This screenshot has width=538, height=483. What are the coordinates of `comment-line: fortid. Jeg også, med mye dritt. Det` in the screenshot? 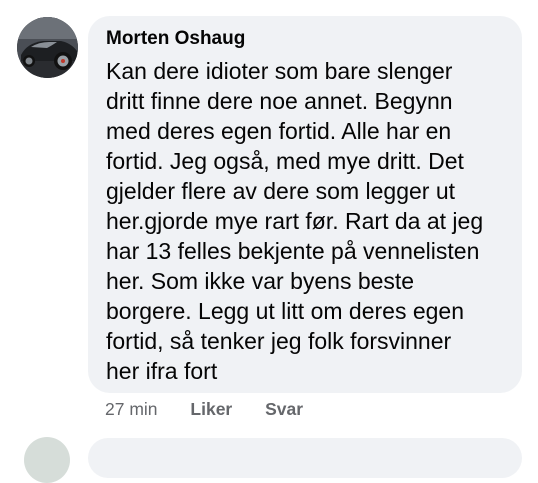 It's located at (285, 161).